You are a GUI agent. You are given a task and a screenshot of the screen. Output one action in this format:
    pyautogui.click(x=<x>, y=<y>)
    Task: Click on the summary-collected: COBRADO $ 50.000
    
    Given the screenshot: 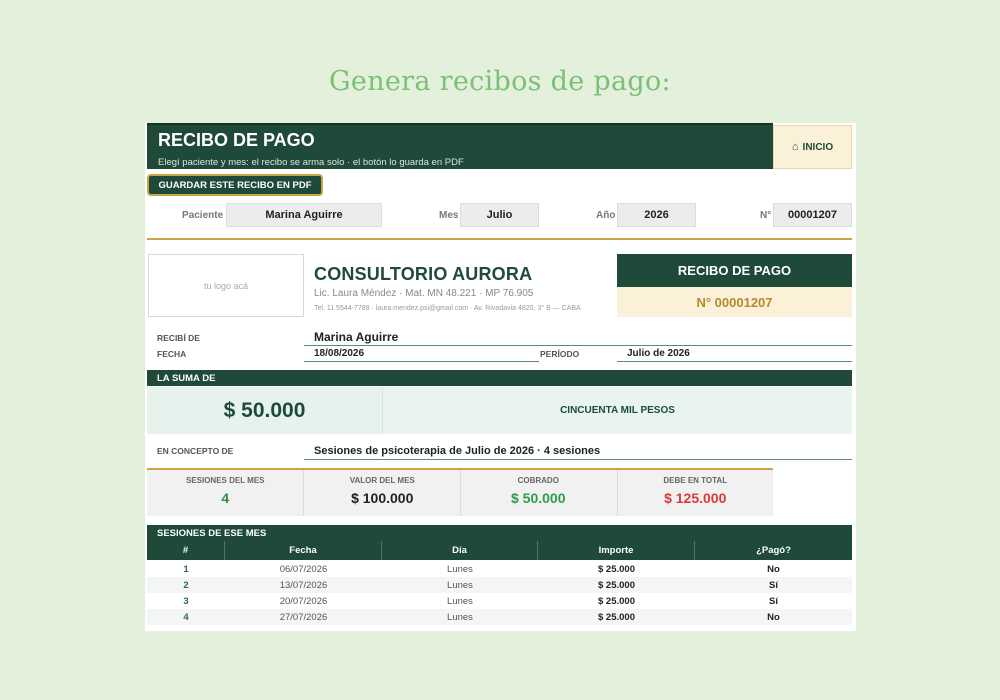 What is the action you would take?
    pyautogui.click(x=538, y=493)
    